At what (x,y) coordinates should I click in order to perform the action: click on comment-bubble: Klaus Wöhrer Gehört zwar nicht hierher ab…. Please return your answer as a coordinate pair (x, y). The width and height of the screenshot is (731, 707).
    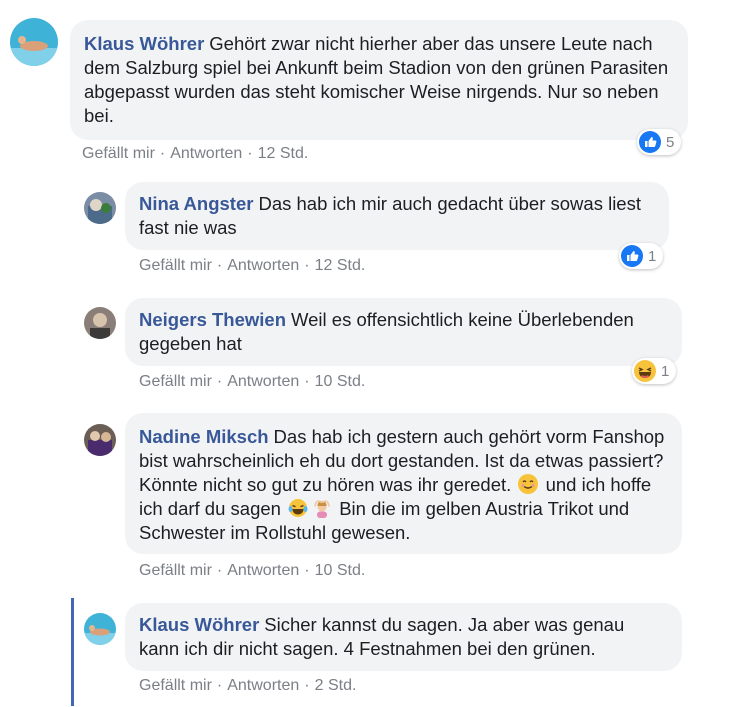
    Looking at the image, I should click on (379, 80).